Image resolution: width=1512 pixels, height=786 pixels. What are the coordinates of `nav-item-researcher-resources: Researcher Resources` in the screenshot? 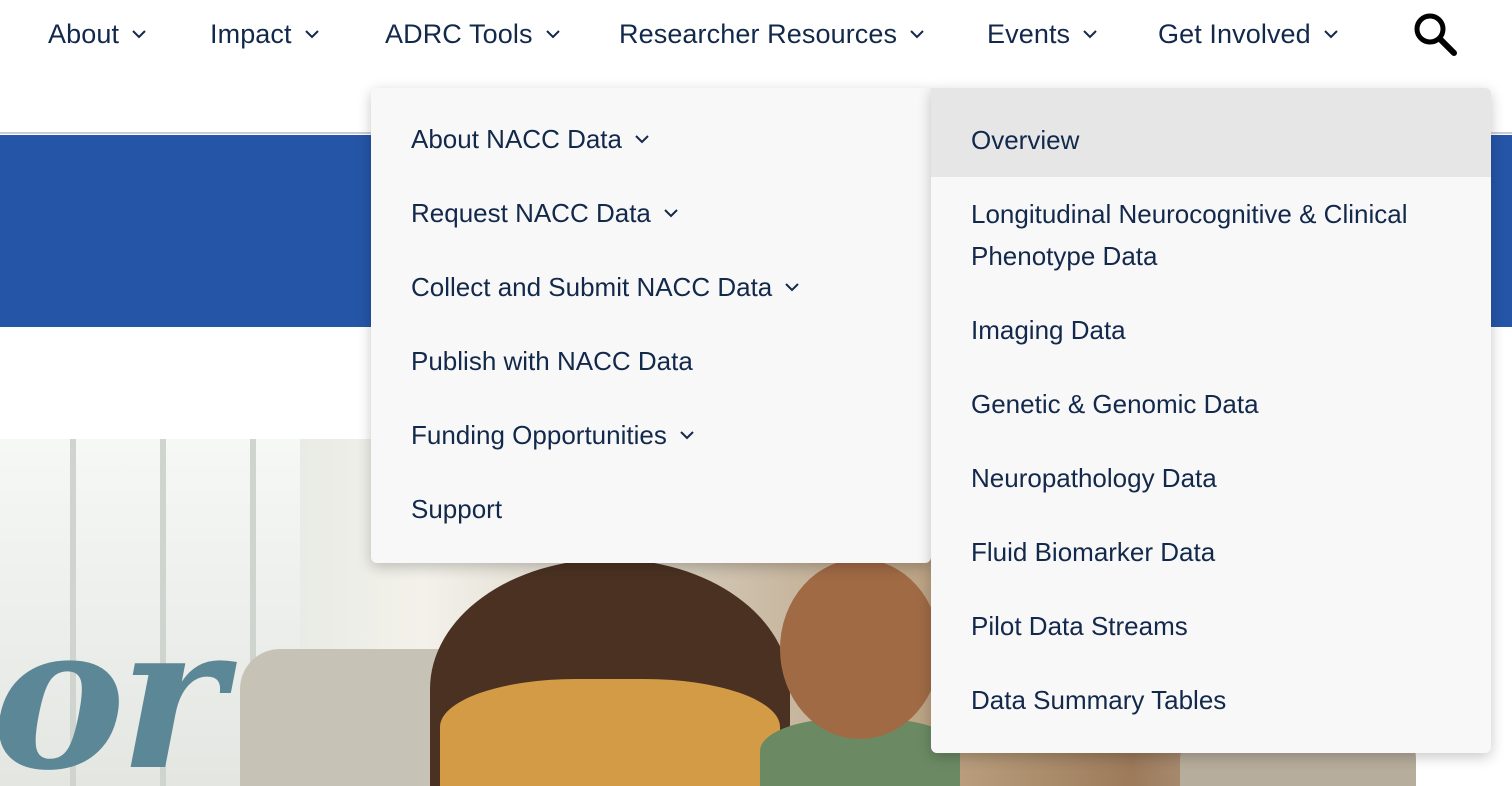 It's located at (772, 34).